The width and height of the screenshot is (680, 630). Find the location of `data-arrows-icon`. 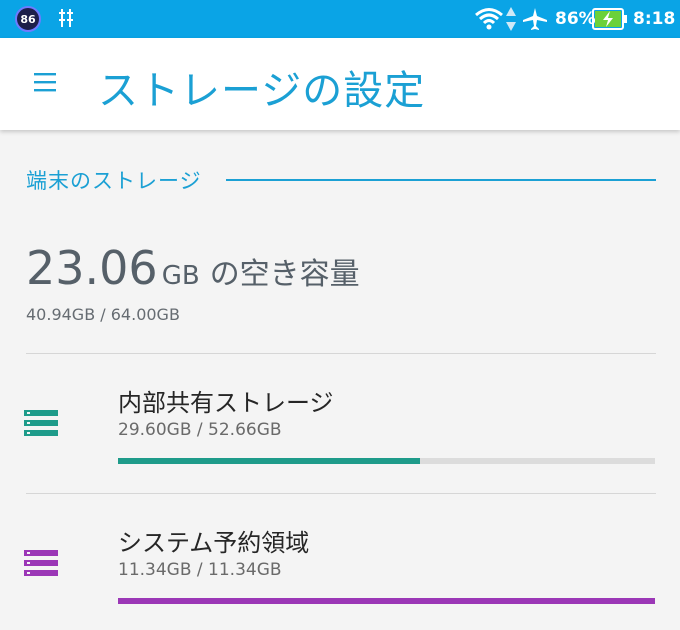

data-arrows-icon is located at coordinates (511, 19).